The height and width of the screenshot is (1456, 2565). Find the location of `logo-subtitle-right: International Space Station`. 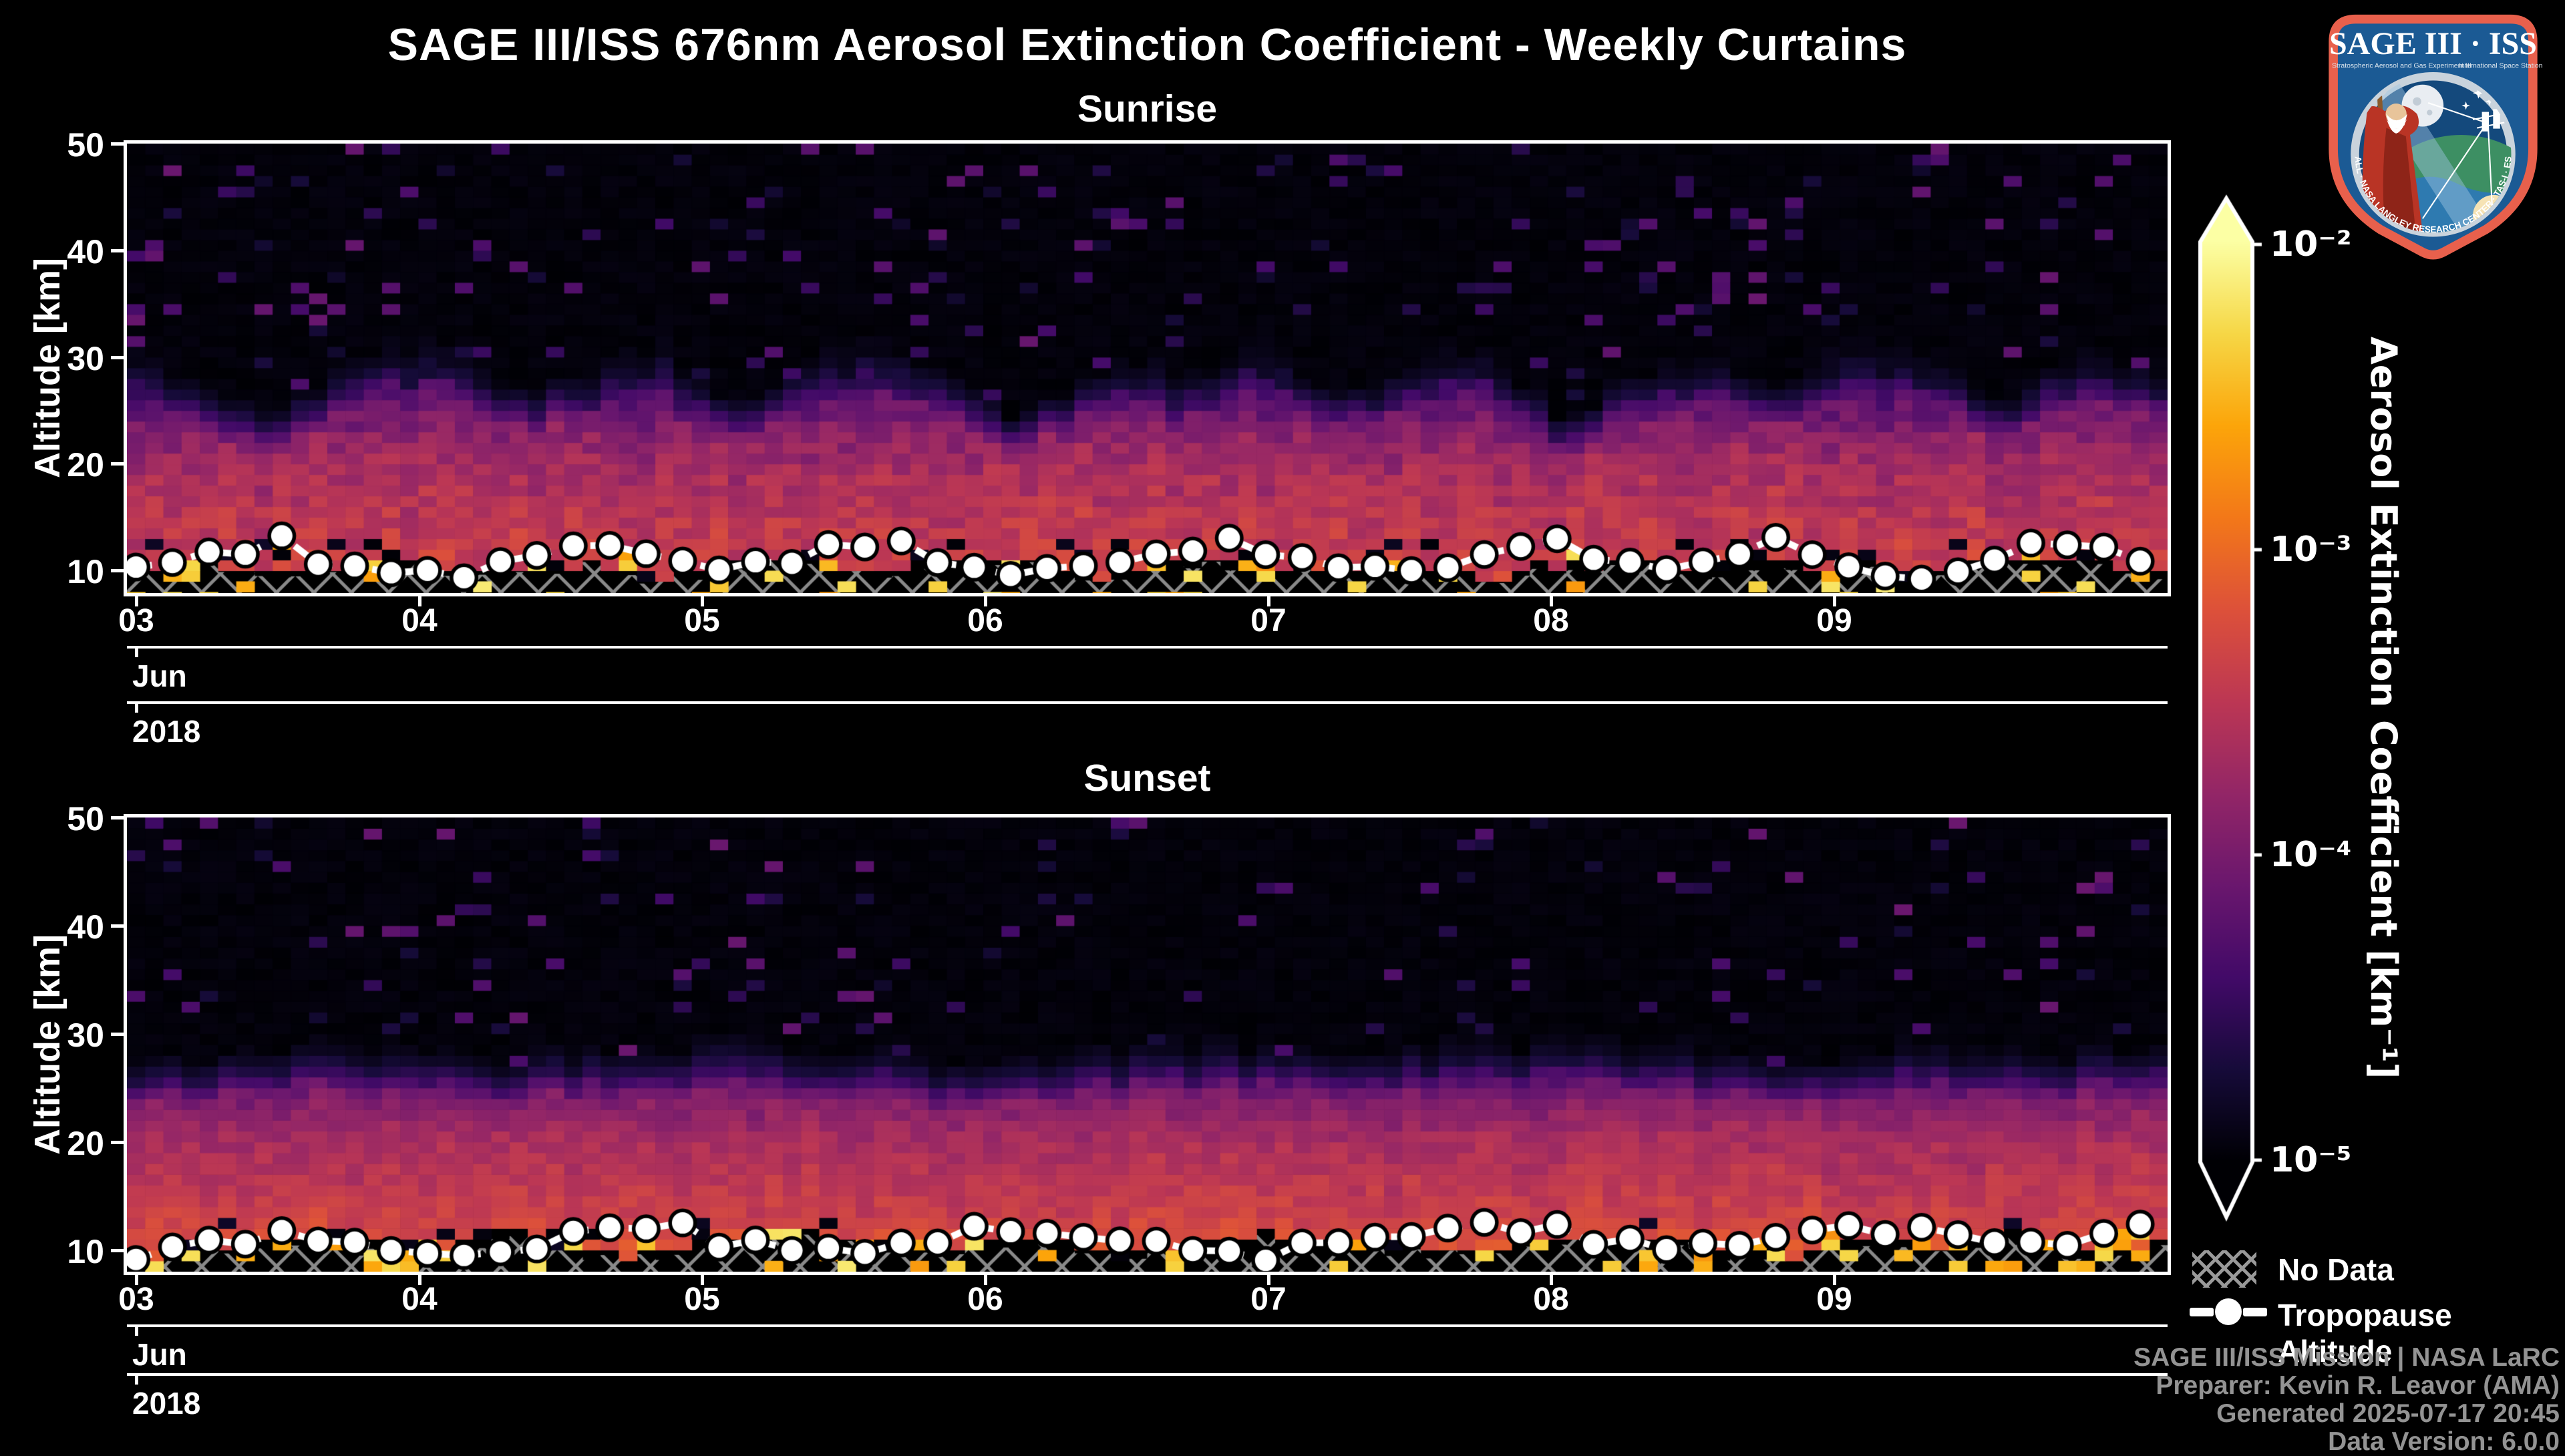

logo-subtitle-right: International Space Station is located at coordinates (2501, 66).